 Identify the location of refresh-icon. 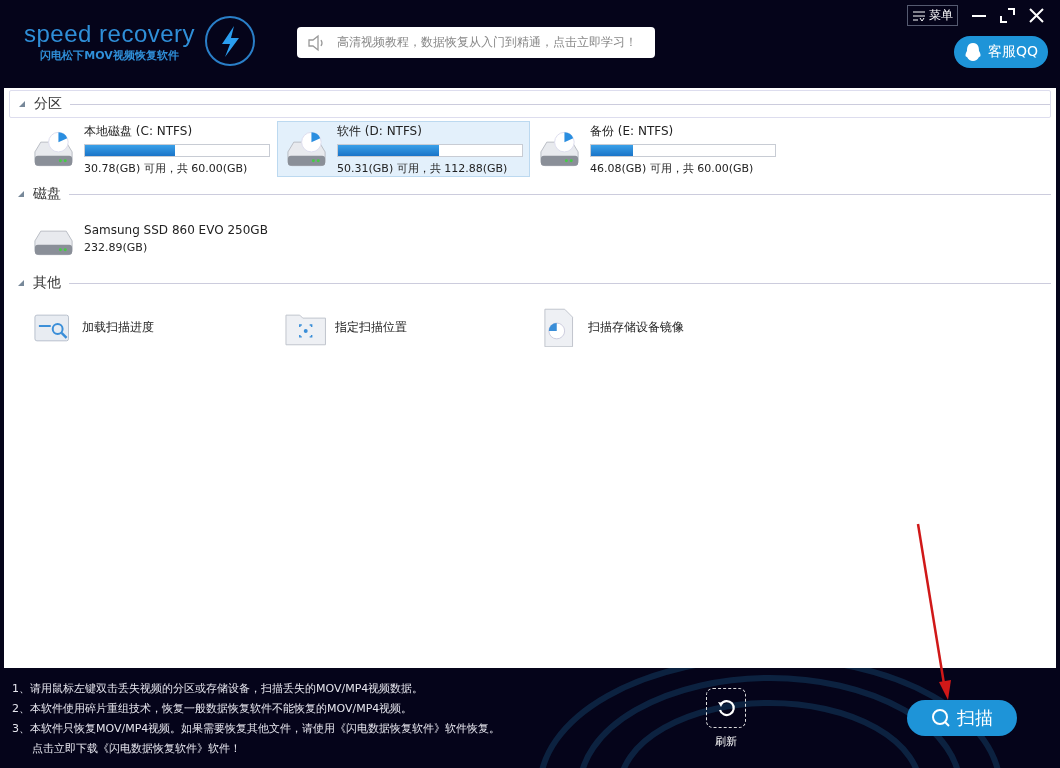
(726, 708).